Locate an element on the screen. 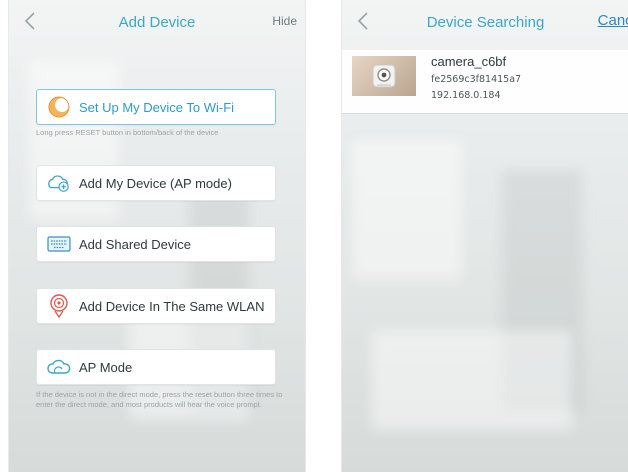 Image resolution: width=628 pixels, height=472 pixels. ap-mode-label: AP Mode is located at coordinates (106, 367).